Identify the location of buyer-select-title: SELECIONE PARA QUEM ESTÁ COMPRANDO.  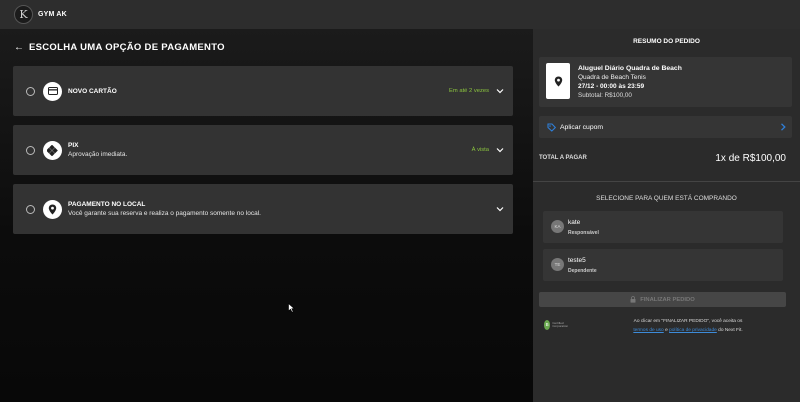
(666, 198).